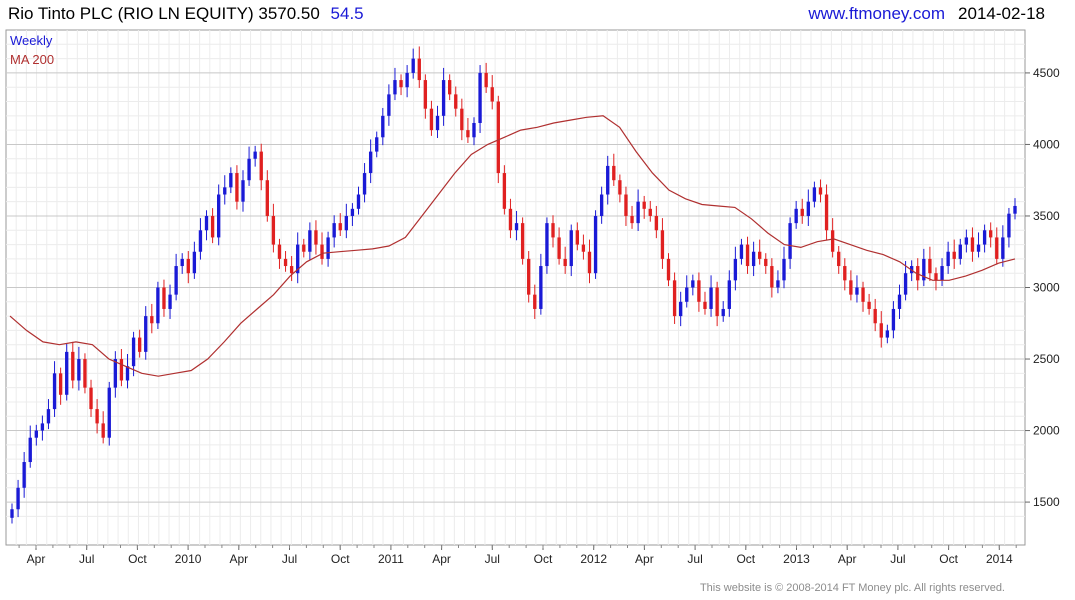 The image size is (1075, 600). Describe the element at coordinates (1046, 288) in the screenshot. I see `y-tick-label: 3000` at that location.